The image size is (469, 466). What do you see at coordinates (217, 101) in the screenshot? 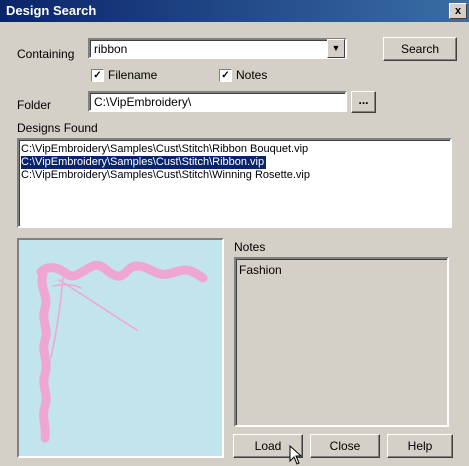
I see `folder-field: C:\VipEmbroidery\` at bounding box center [217, 101].